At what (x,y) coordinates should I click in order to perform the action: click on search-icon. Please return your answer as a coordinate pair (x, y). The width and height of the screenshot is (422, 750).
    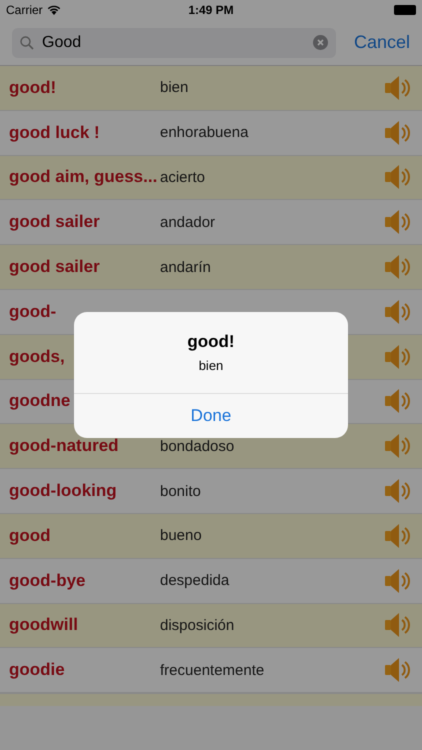
    Looking at the image, I should click on (27, 43).